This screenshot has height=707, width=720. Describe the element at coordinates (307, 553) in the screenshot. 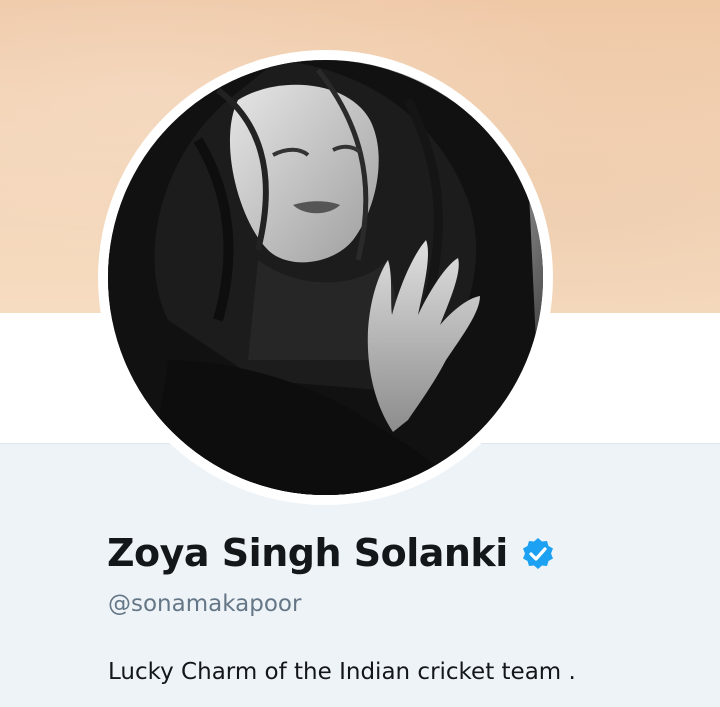

I see `display-name: Zoya Singh Solanki` at that location.